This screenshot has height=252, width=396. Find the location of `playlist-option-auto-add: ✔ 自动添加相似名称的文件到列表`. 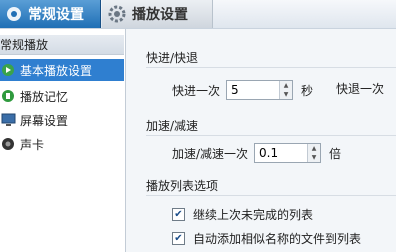

playlist-option-auto-add: ✔ 自动添加相似名称的文件到列表 is located at coordinates (266, 238).